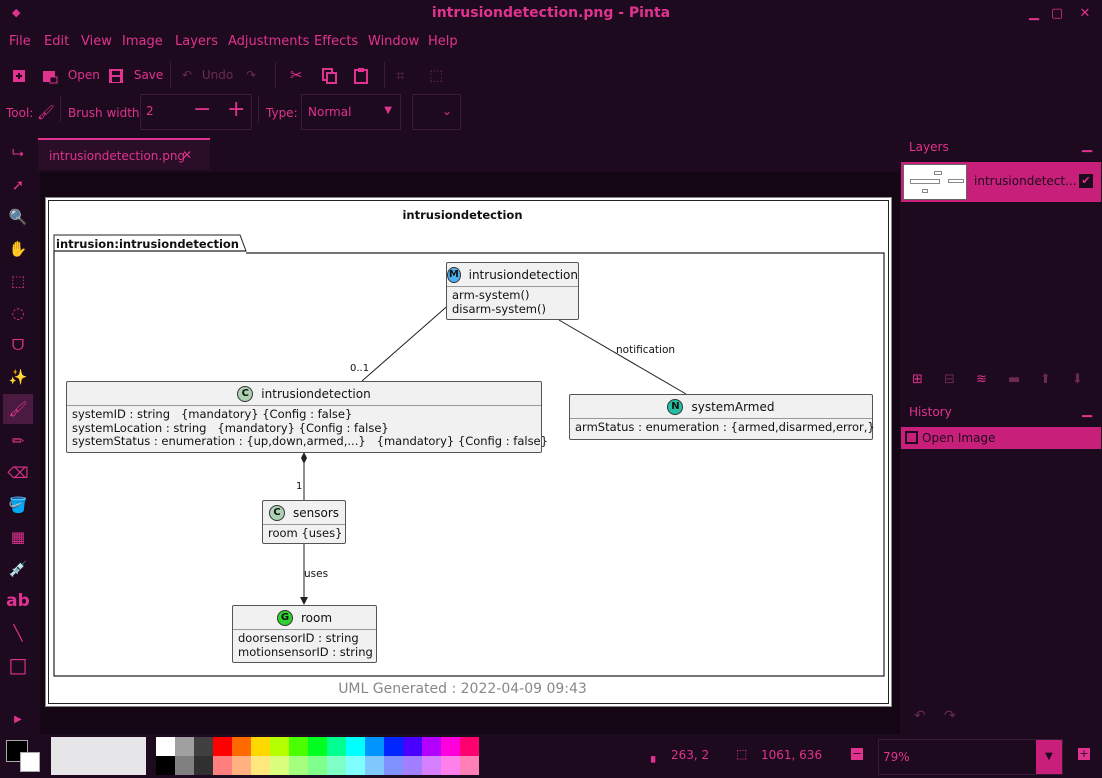 The width and height of the screenshot is (1102, 778). Describe the element at coordinates (1001, 182) in the screenshot. I see `layer-item: intrusiondetect... ✔` at that location.